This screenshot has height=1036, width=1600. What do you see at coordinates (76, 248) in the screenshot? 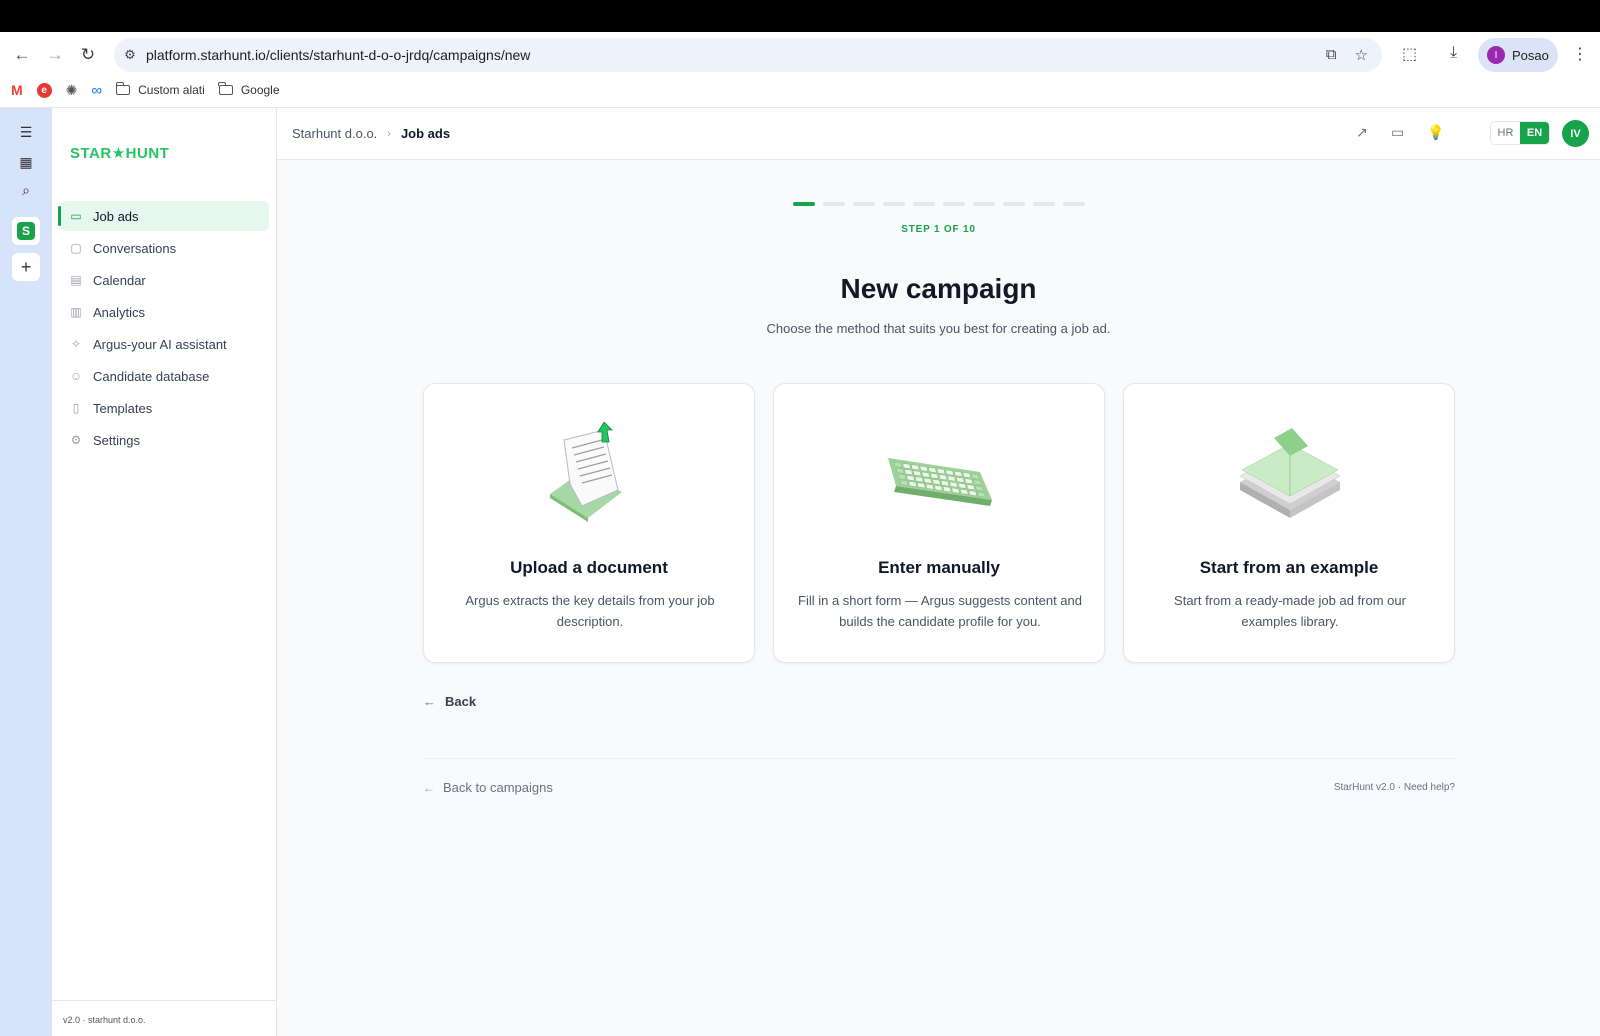
I see `chat-icon: ▢` at bounding box center [76, 248].